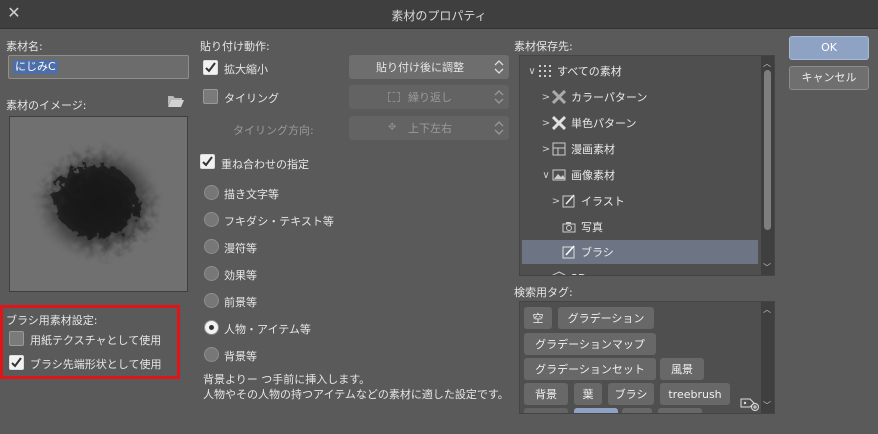 This screenshot has width=878, height=434. Describe the element at coordinates (640, 175) in the screenshot. I see `tree-item-image-material: ∨ 画像素材` at that location.